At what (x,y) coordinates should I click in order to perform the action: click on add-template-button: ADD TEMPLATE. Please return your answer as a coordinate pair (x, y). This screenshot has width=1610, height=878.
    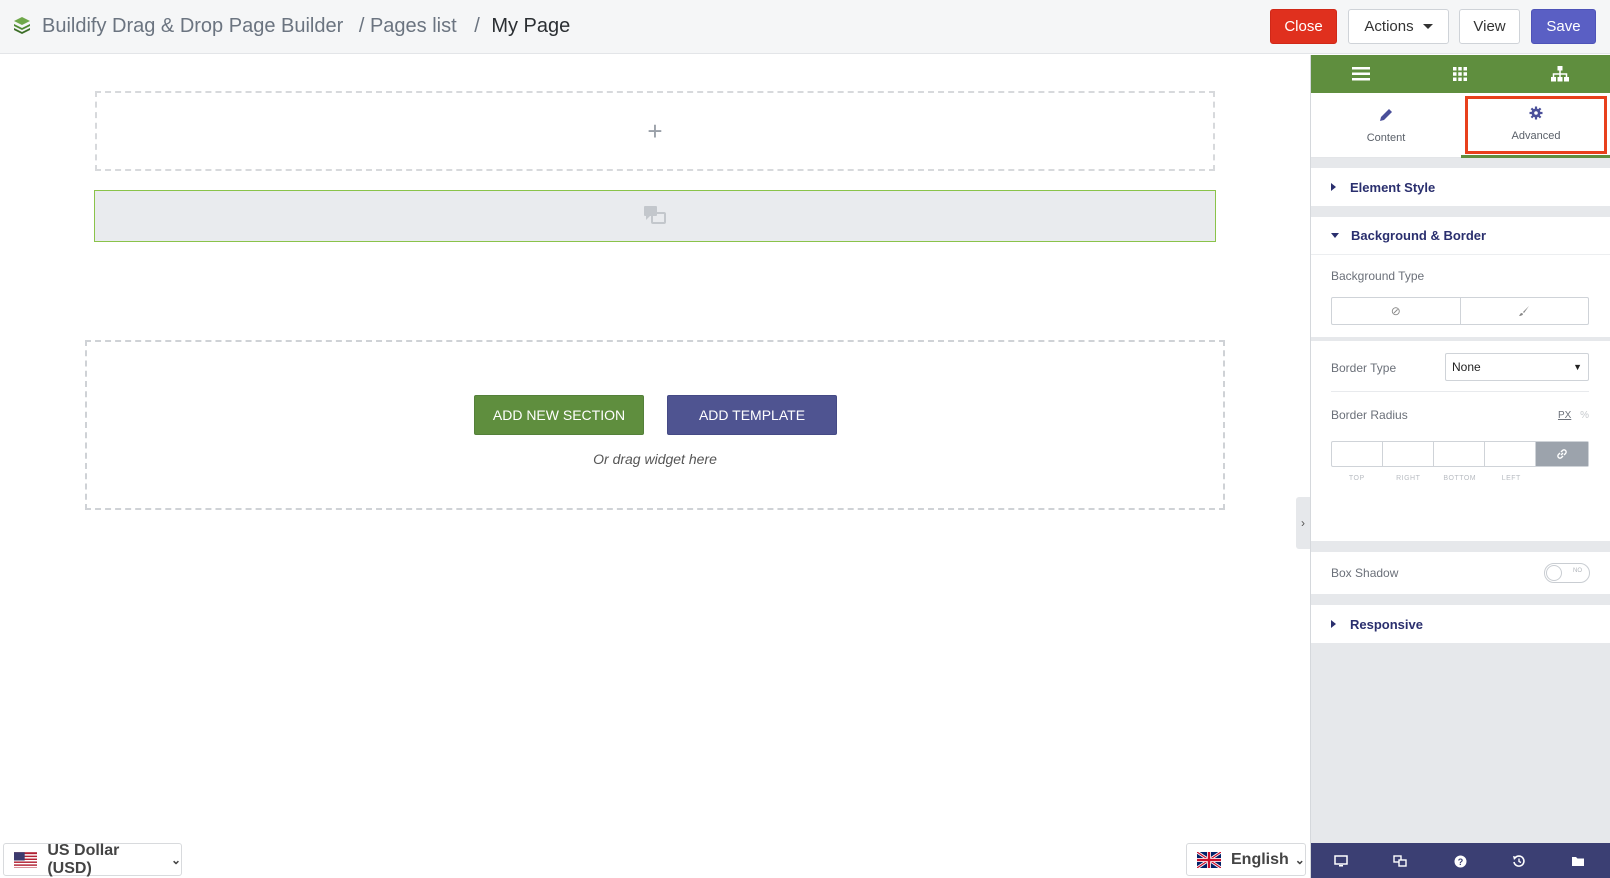
    Looking at the image, I should click on (752, 415).